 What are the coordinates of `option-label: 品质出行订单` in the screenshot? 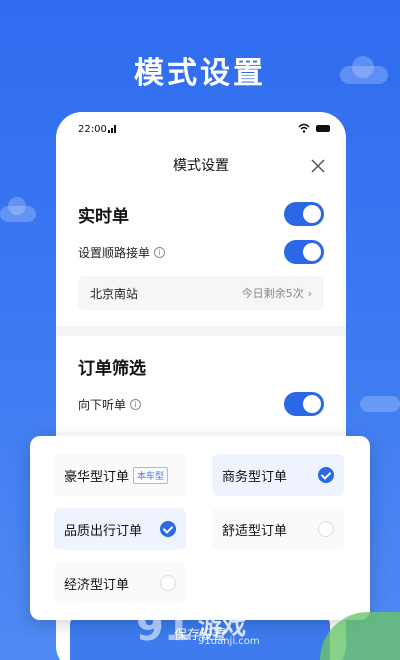 It's located at (103, 531).